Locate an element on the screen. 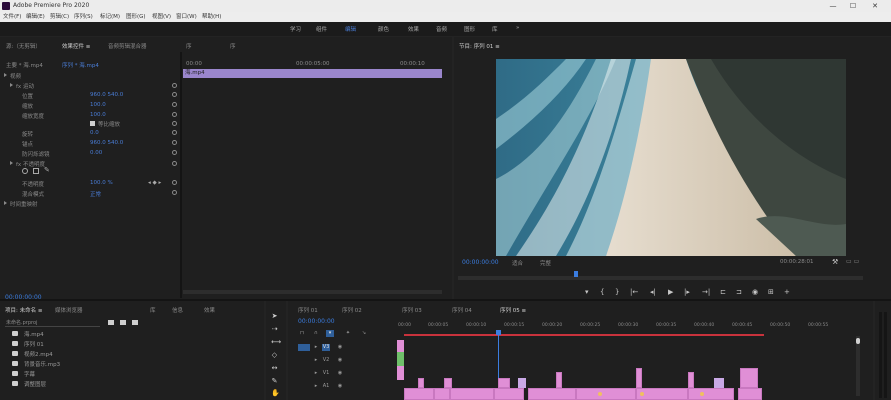 Image resolution: width=891 pixels, height=400 pixels. extract-button: ⊐ is located at coordinates (739, 292).